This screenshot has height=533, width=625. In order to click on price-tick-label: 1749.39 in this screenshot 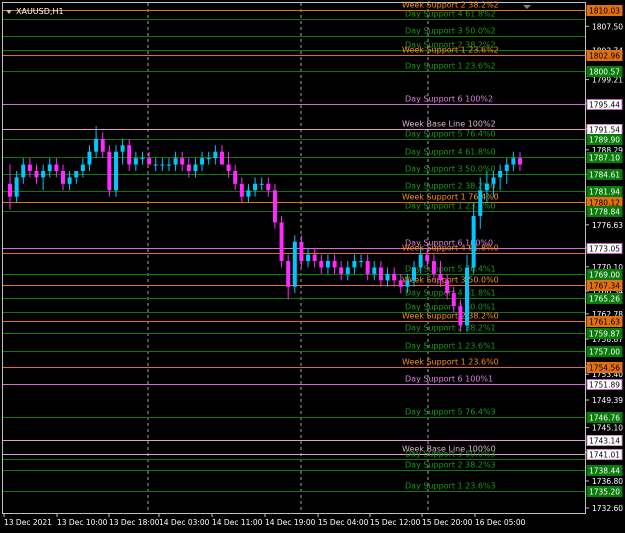, I will do `click(607, 400)`.